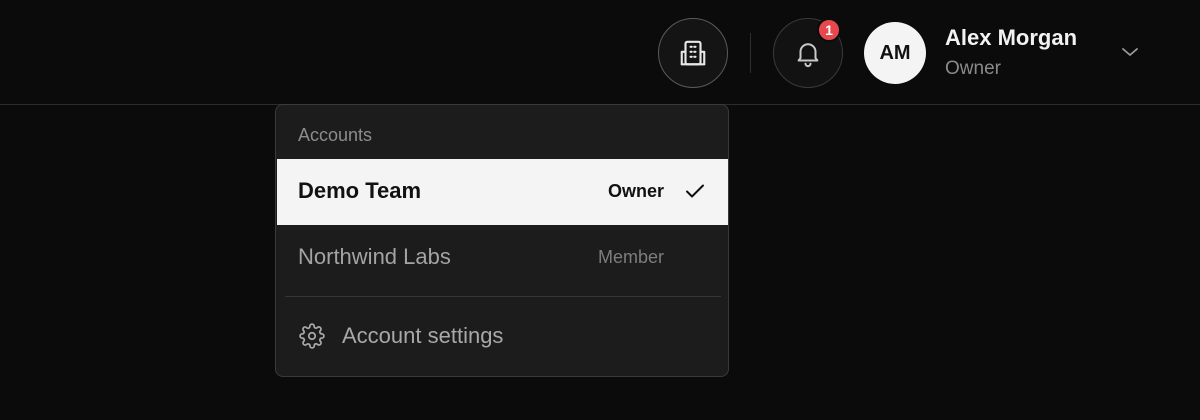 This screenshot has height=420, width=1200. Describe the element at coordinates (374, 256) in the screenshot. I see `account-name: Northwind Labs` at that location.